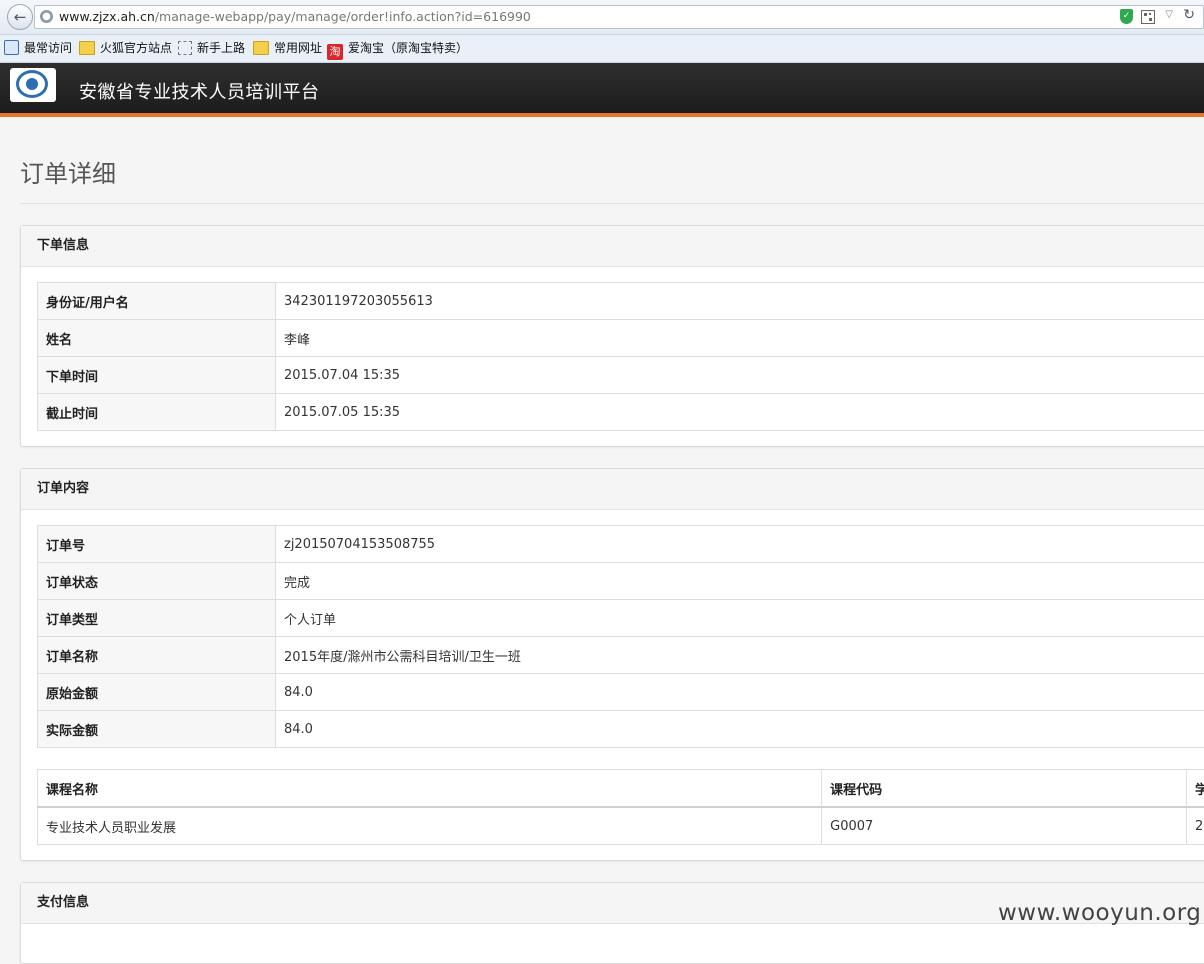 Image resolution: width=1204 pixels, height=964 pixels. I want to click on page-title: 订单详细, so click(68, 171).